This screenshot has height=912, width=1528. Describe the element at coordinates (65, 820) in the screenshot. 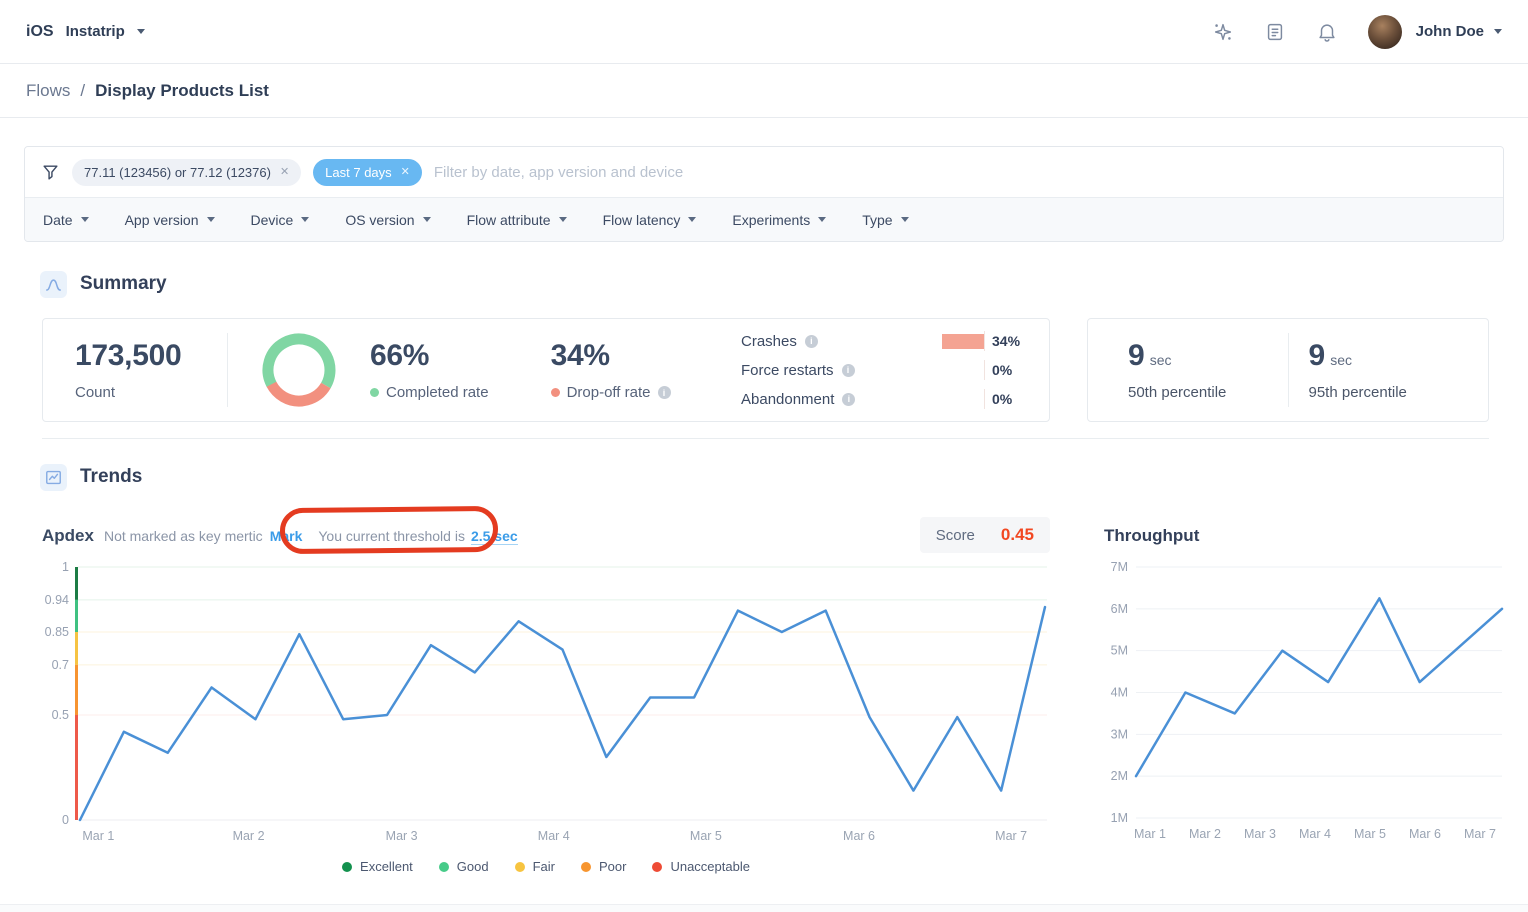

I see `svg-text: 0` at that location.